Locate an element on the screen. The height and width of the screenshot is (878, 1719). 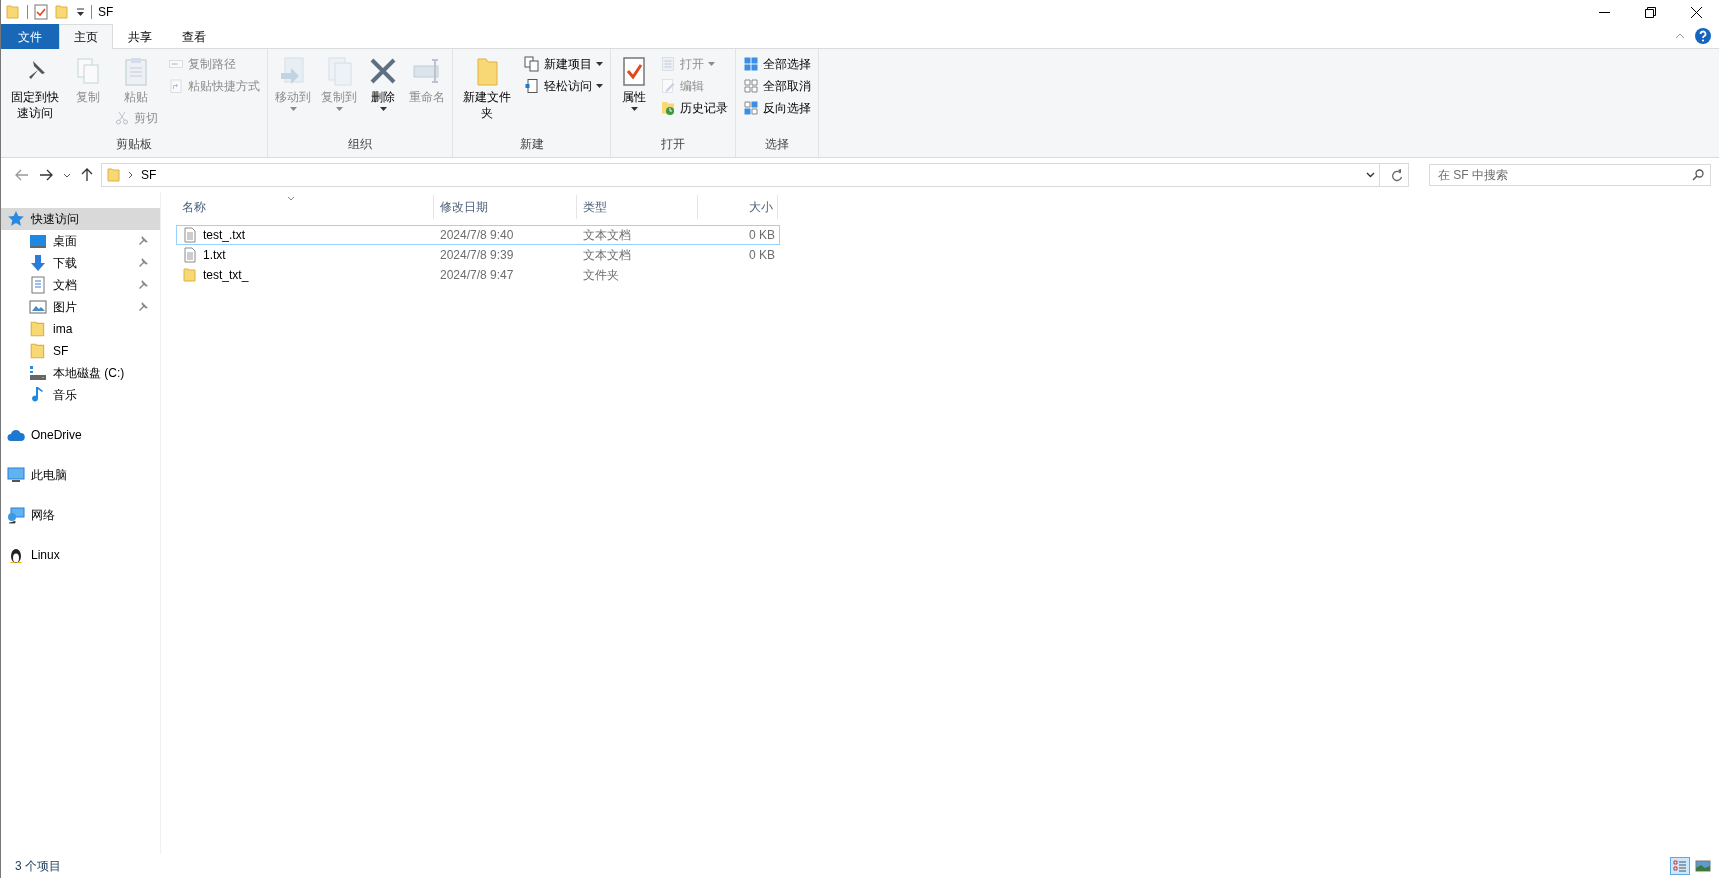
file-row: 1.txt 2024/7/8 9:39 文本文档 0 KB is located at coordinates (478, 255).